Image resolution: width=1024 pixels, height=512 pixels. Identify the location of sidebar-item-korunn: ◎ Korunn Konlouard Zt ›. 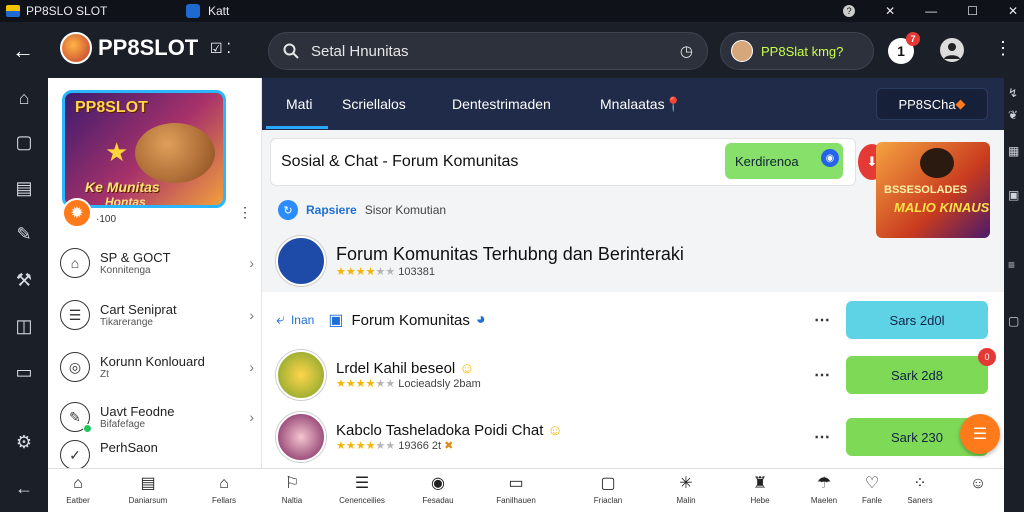
(157, 367).